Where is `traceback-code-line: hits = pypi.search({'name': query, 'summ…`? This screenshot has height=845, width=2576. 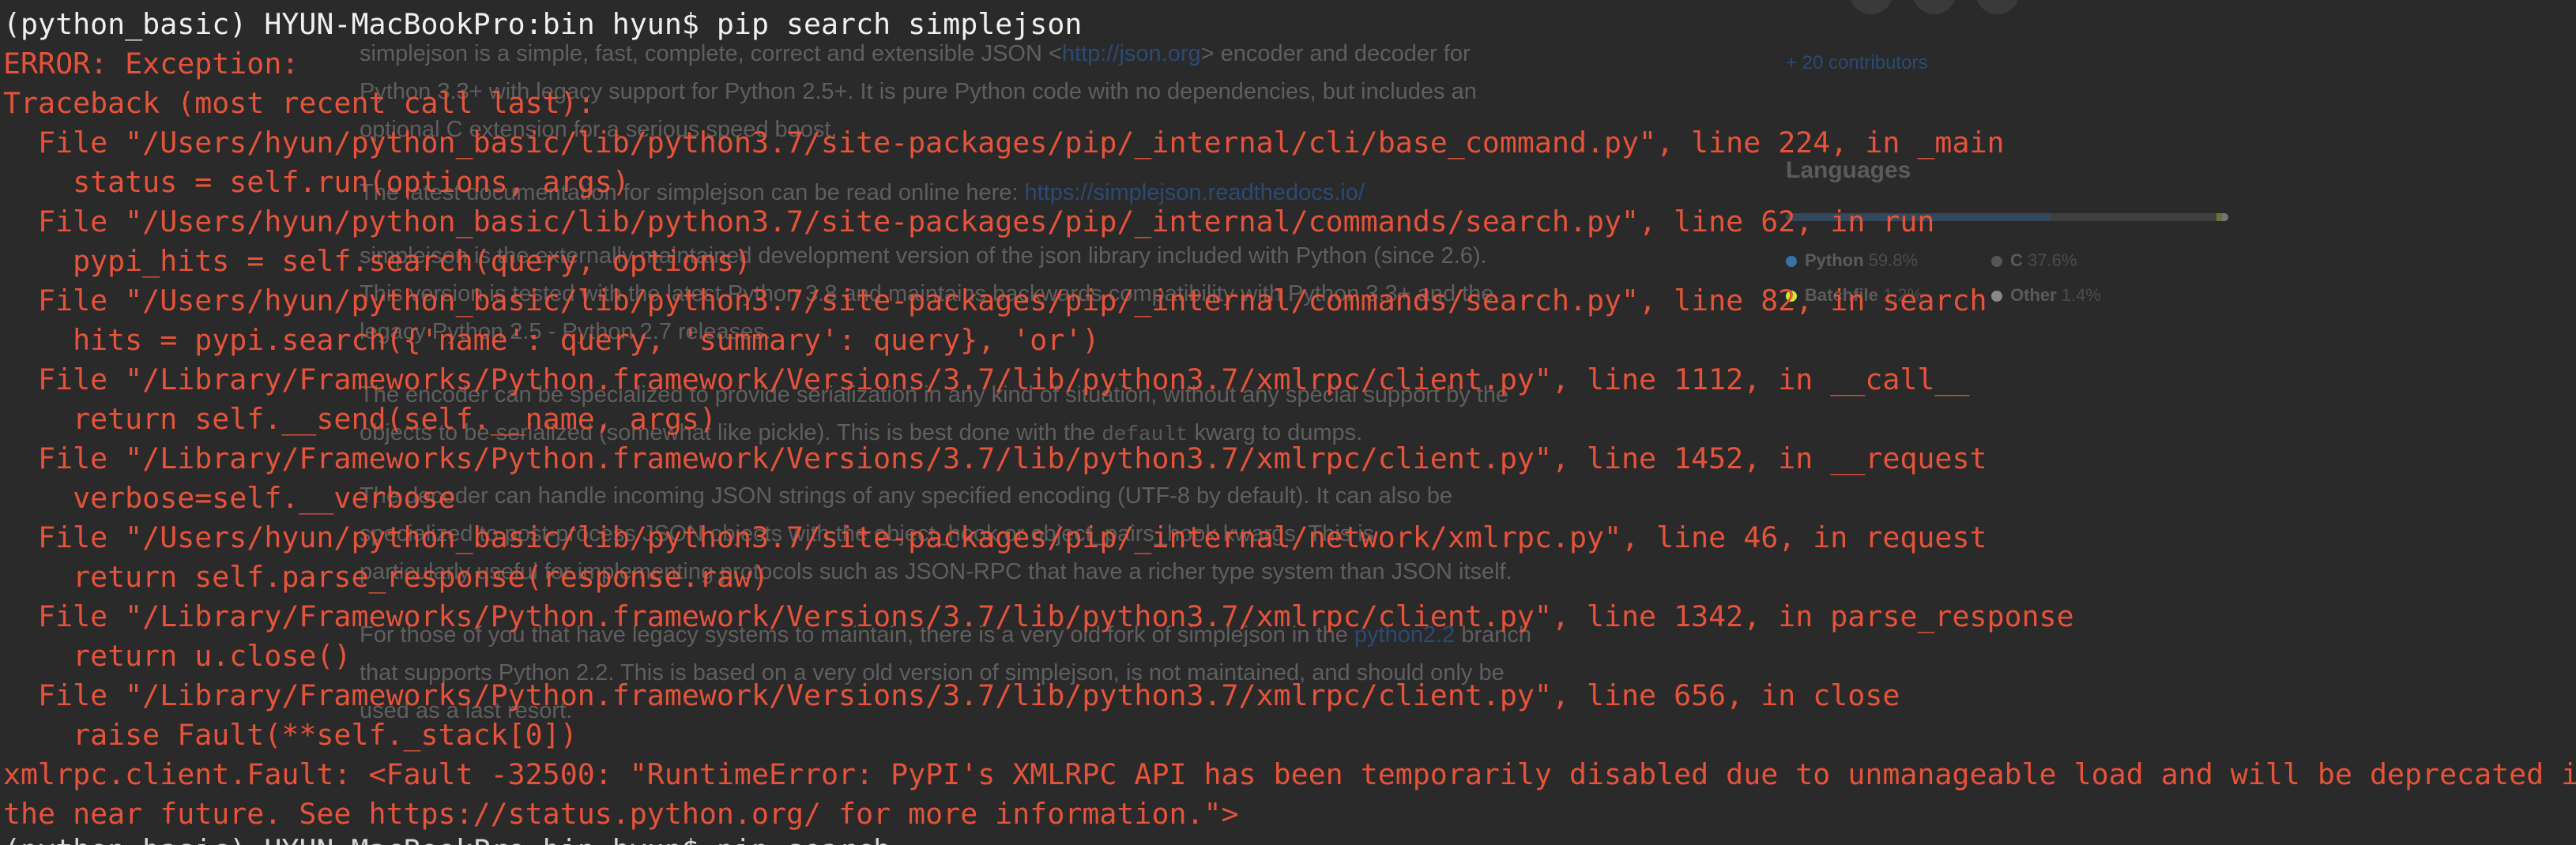
traceback-code-line: hits = pypi.search({'name': query, 'summ… is located at coordinates (551, 340).